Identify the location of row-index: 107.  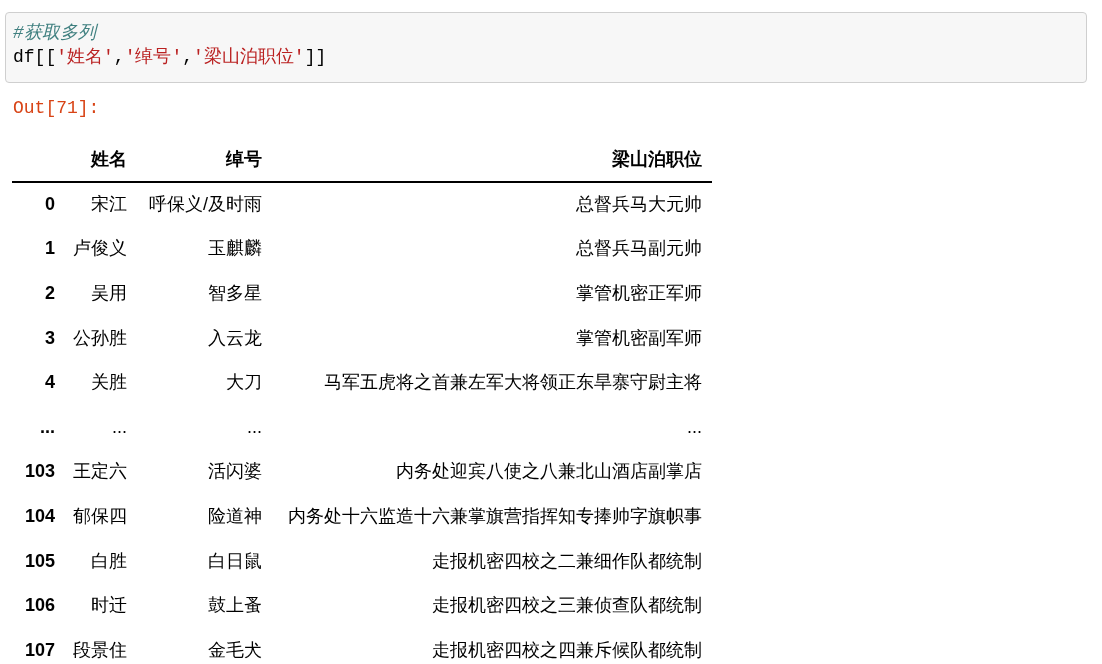
(39, 649).